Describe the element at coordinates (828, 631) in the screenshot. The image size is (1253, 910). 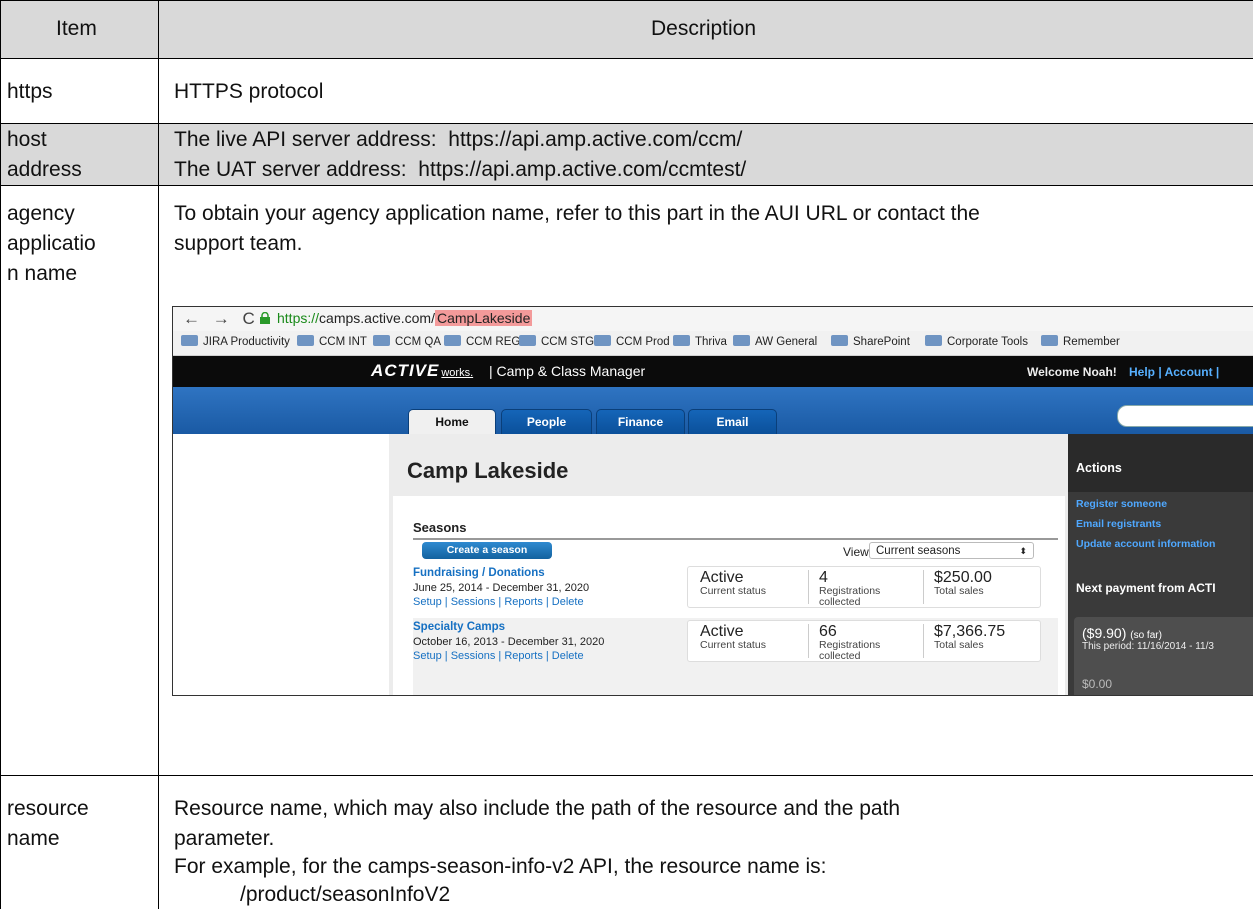
I see `count-value: 66` at that location.